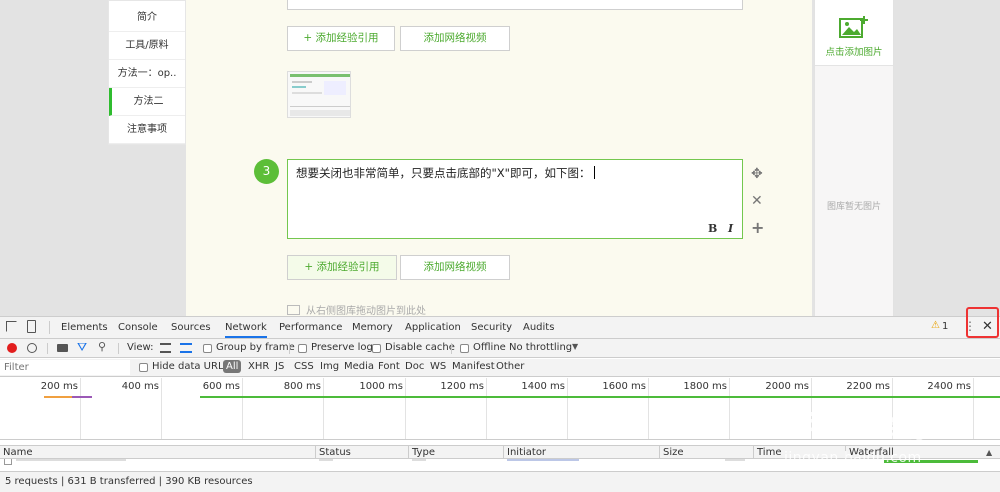 Image resolution: width=1000 pixels, height=492 pixels. Describe the element at coordinates (11, 326) in the screenshot. I see `inspect-element-icon` at that location.